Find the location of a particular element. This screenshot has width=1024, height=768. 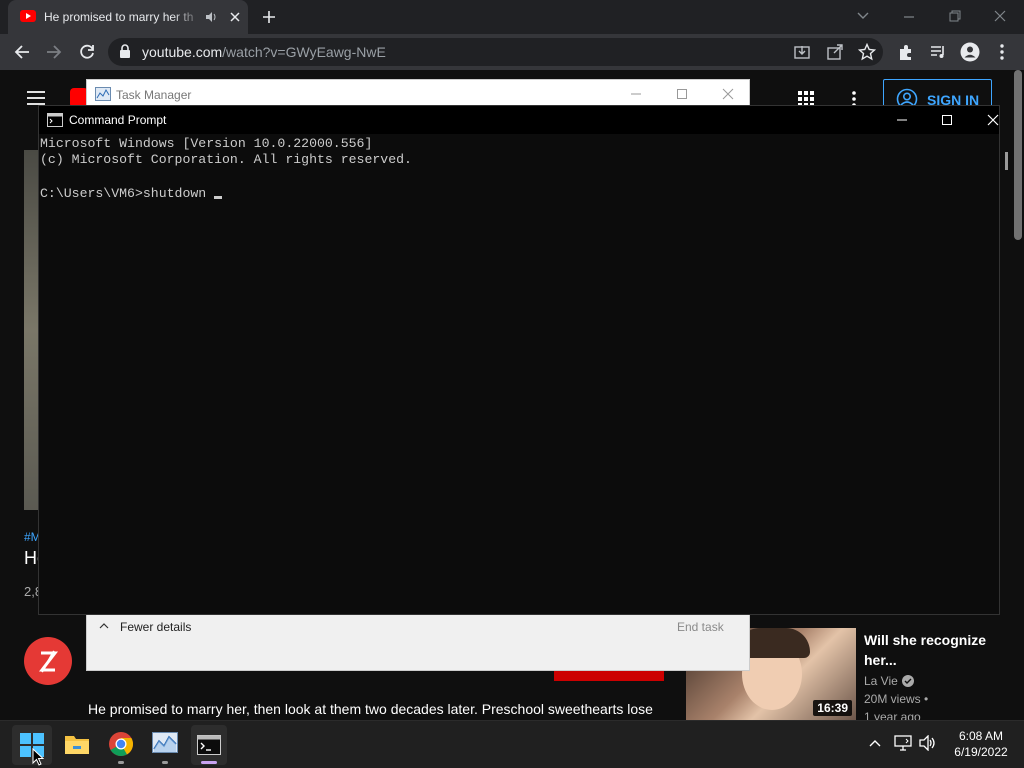

tab-audio-icon is located at coordinates (211, 17).